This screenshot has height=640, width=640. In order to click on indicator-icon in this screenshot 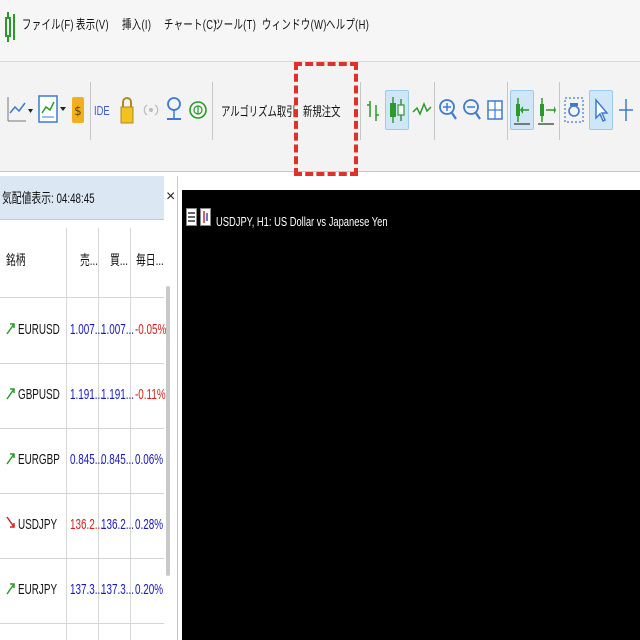, I will do `click(52, 109)`.